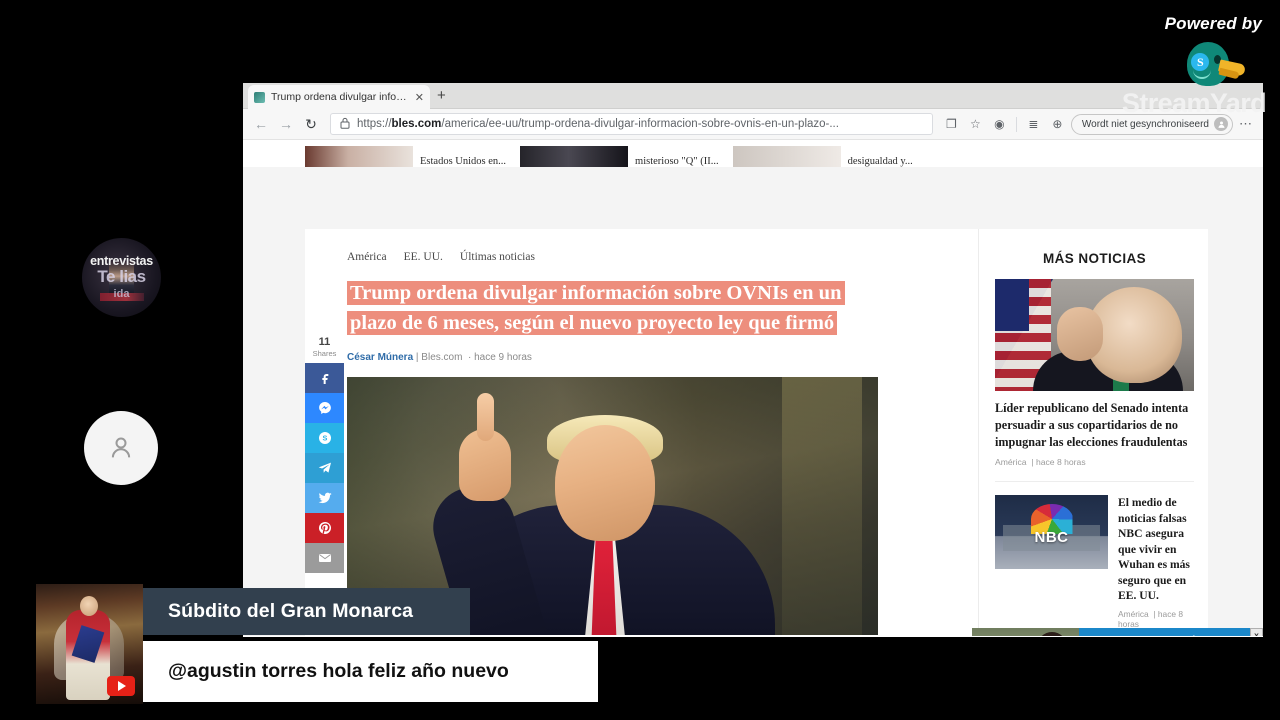 This screenshot has width=1280, height=720. I want to click on reading-list-icon: ≣, so click(1033, 124).